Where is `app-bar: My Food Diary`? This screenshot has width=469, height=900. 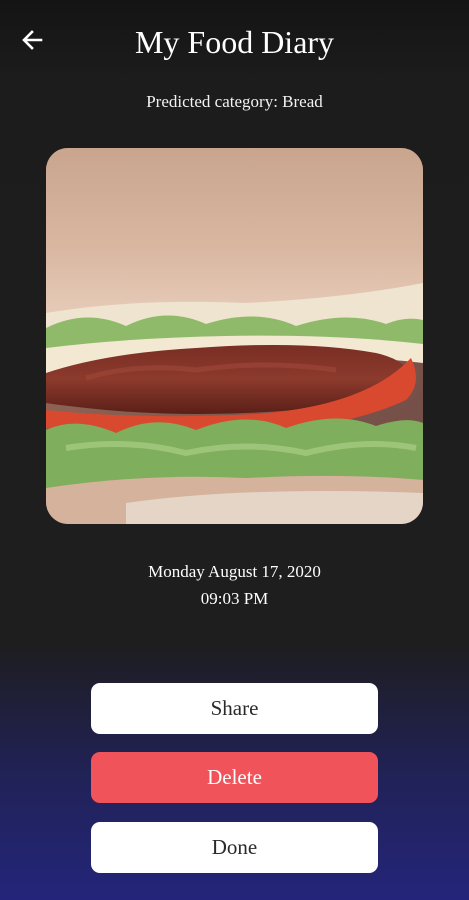 app-bar: My Food Diary is located at coordinates (234, 40).